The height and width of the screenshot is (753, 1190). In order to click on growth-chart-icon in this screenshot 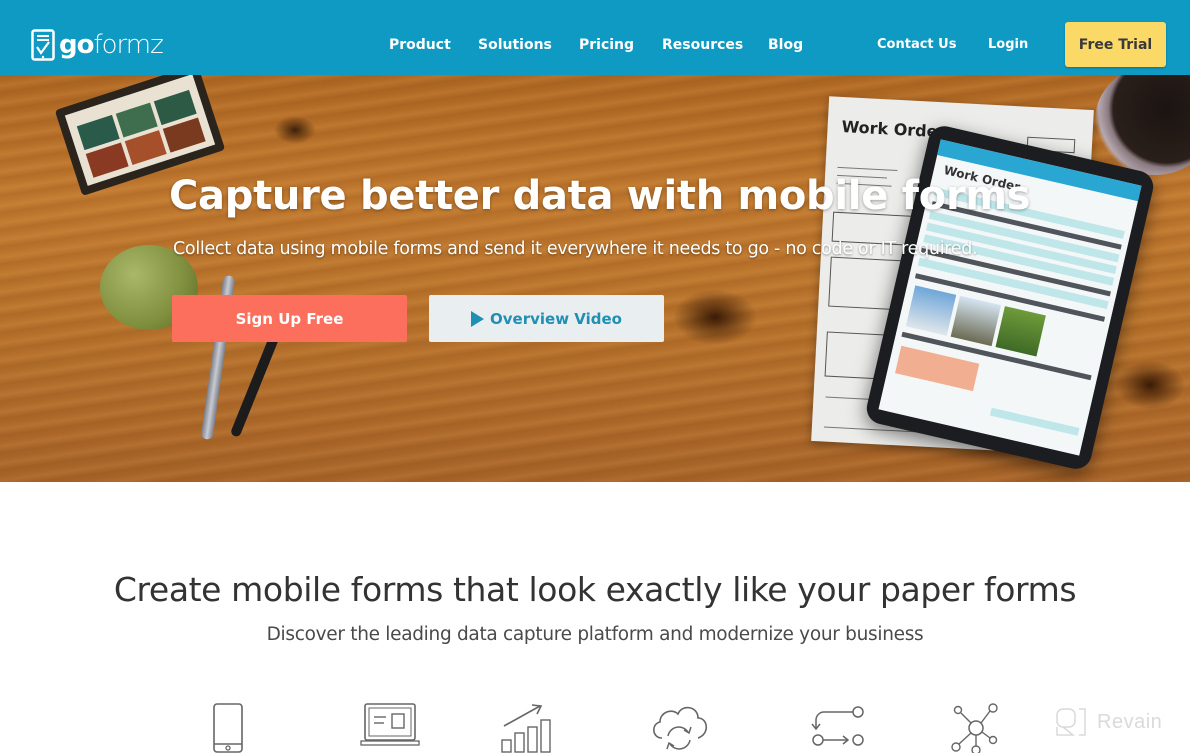, I will do `click(530, 726)`.